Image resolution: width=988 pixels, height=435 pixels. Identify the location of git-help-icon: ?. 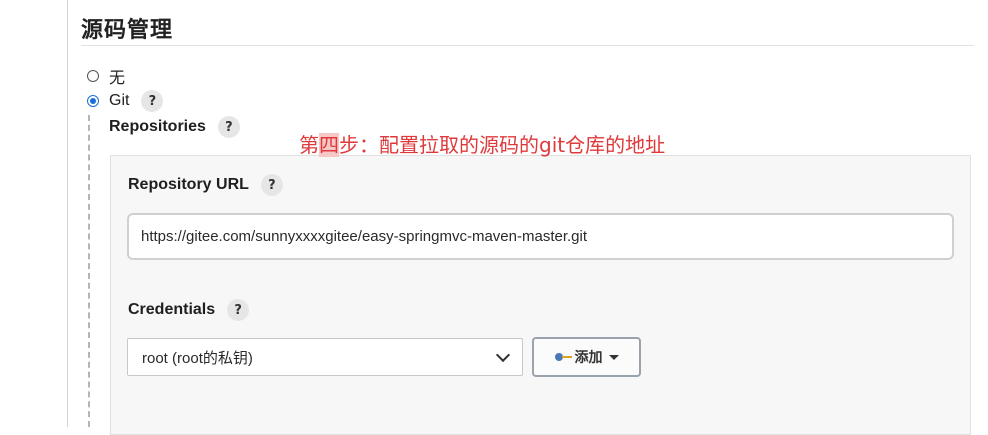
(152, 101).